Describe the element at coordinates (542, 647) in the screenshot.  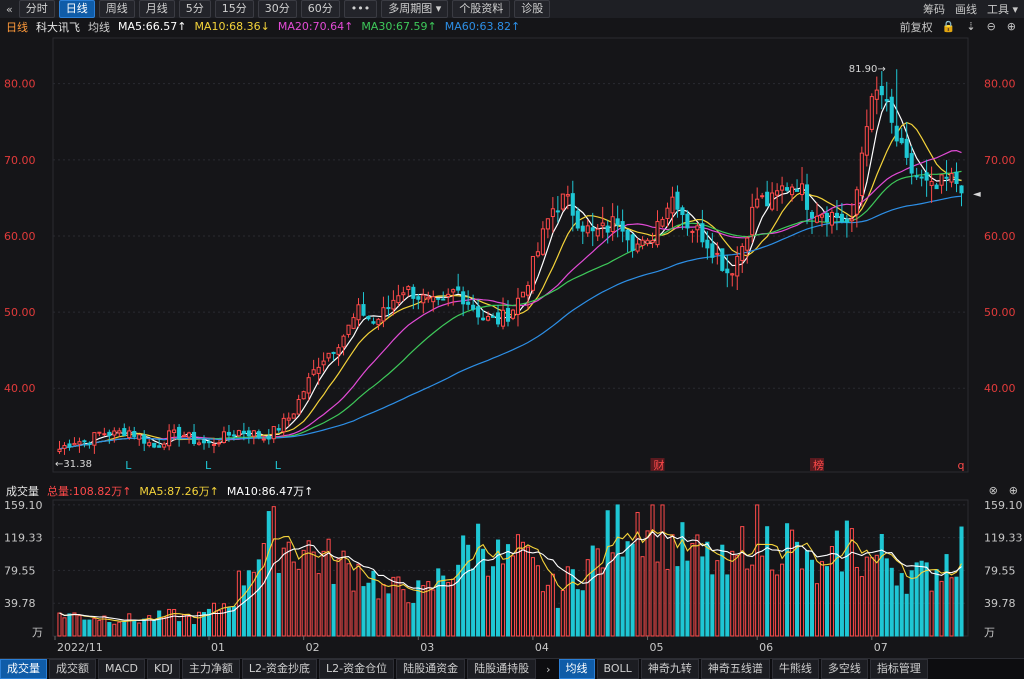
I see `x-tick-label: 04` at that location.